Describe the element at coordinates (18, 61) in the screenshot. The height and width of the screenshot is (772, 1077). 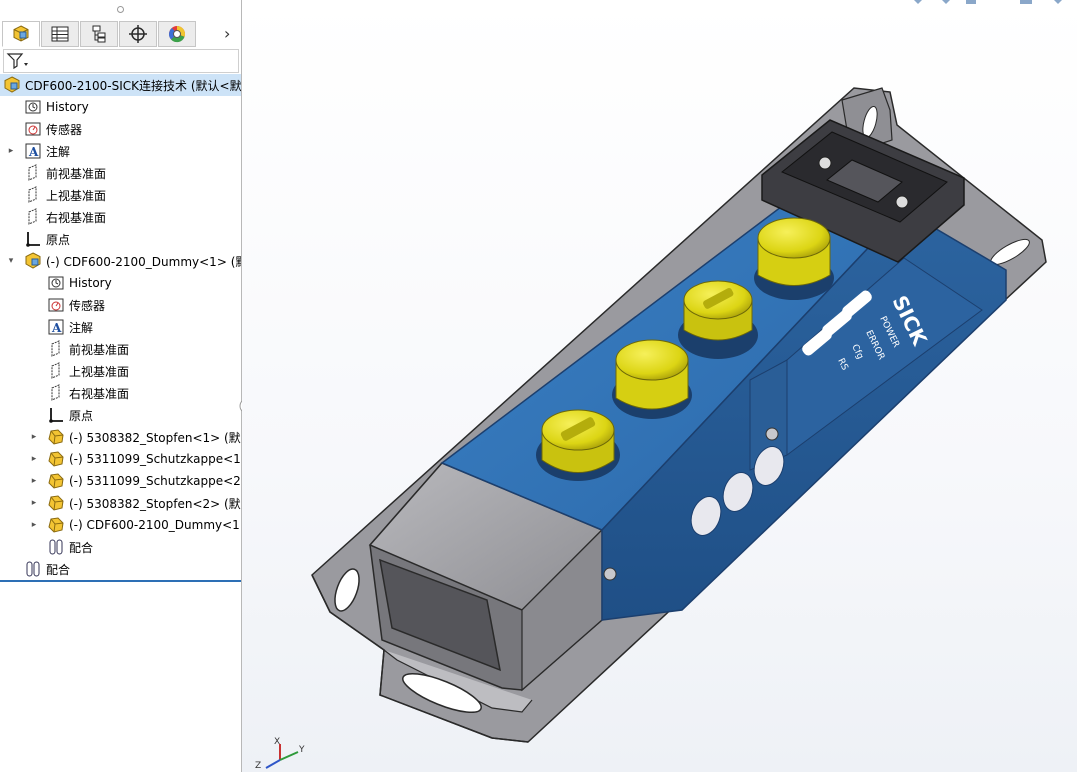
I see `filter-funnel-icon` at that location.